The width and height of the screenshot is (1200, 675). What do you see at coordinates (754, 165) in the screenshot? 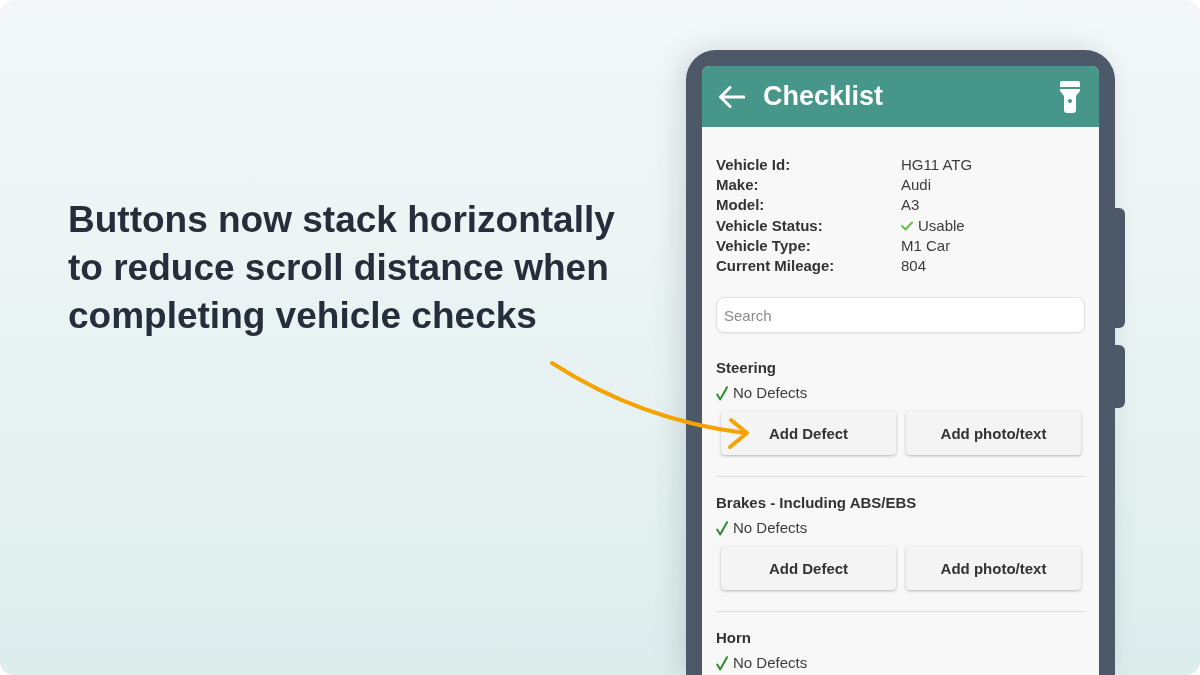
I see `info-label: Vehicle Id:` at bounding box center [754, 165].